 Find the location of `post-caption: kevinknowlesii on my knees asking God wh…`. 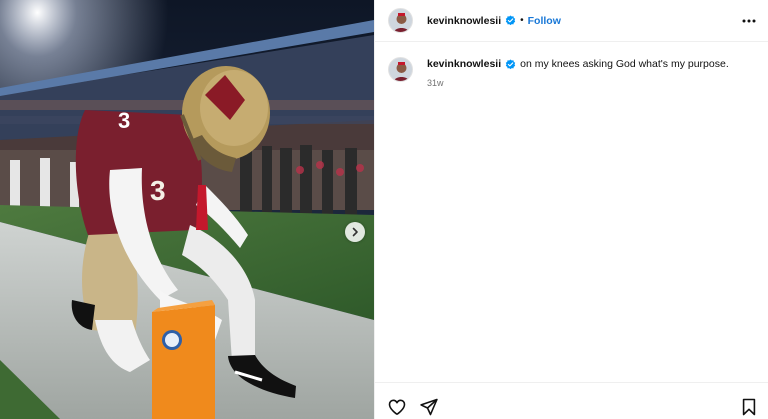

post-caption: kevinknowlesii on my knees asking God wh… is located at coordinates (573, 72).